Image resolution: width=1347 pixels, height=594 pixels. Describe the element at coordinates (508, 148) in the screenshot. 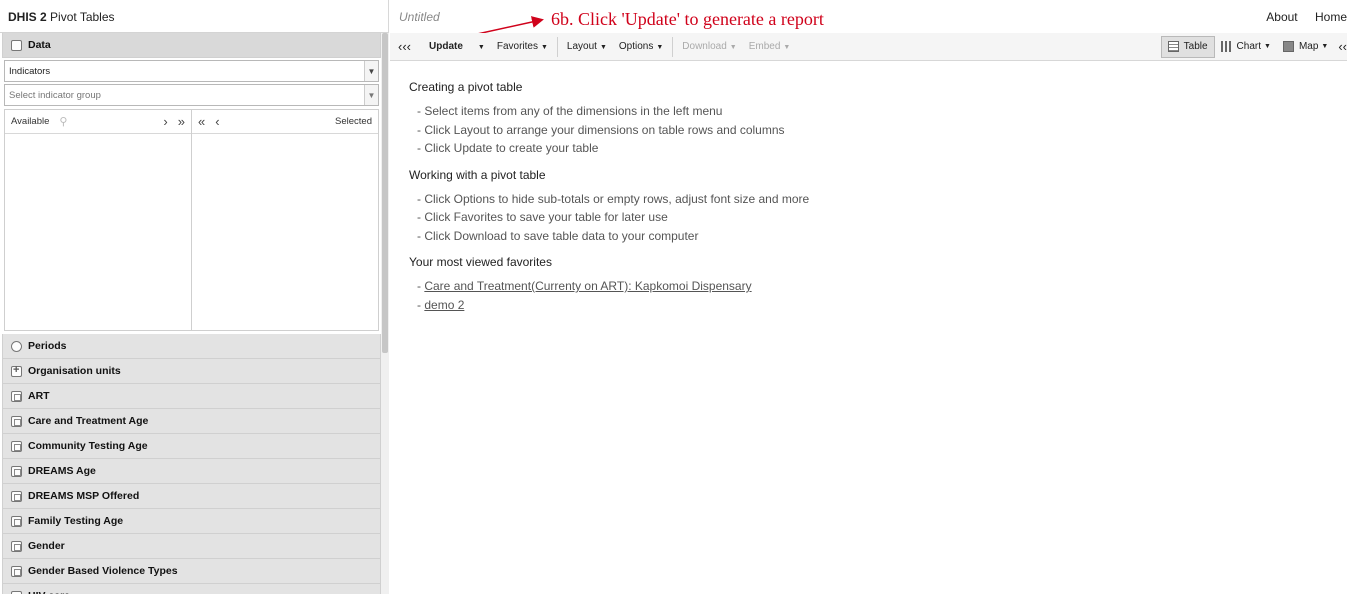

I see `help-line: - Click Update to create your table` at that location.